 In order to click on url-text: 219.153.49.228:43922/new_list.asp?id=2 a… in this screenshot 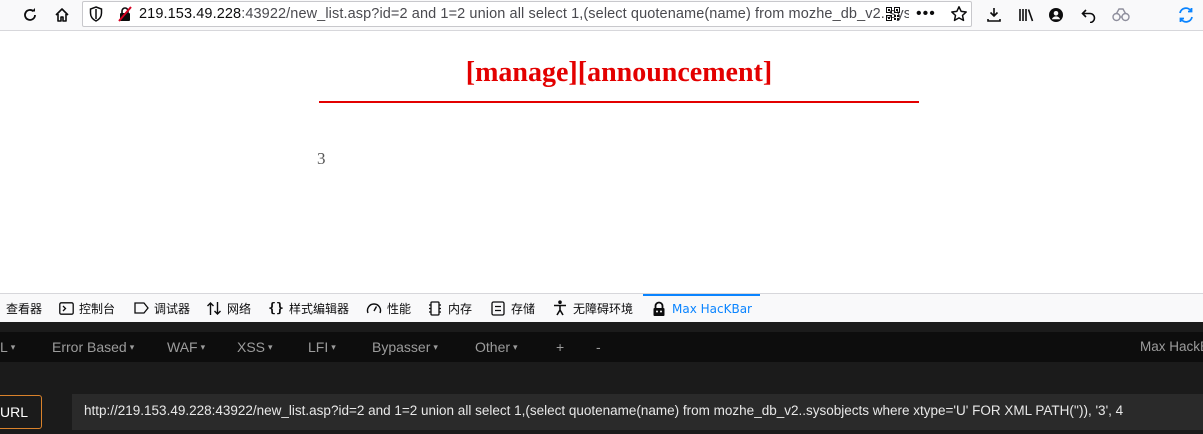, I will do `click(524, 14)`.